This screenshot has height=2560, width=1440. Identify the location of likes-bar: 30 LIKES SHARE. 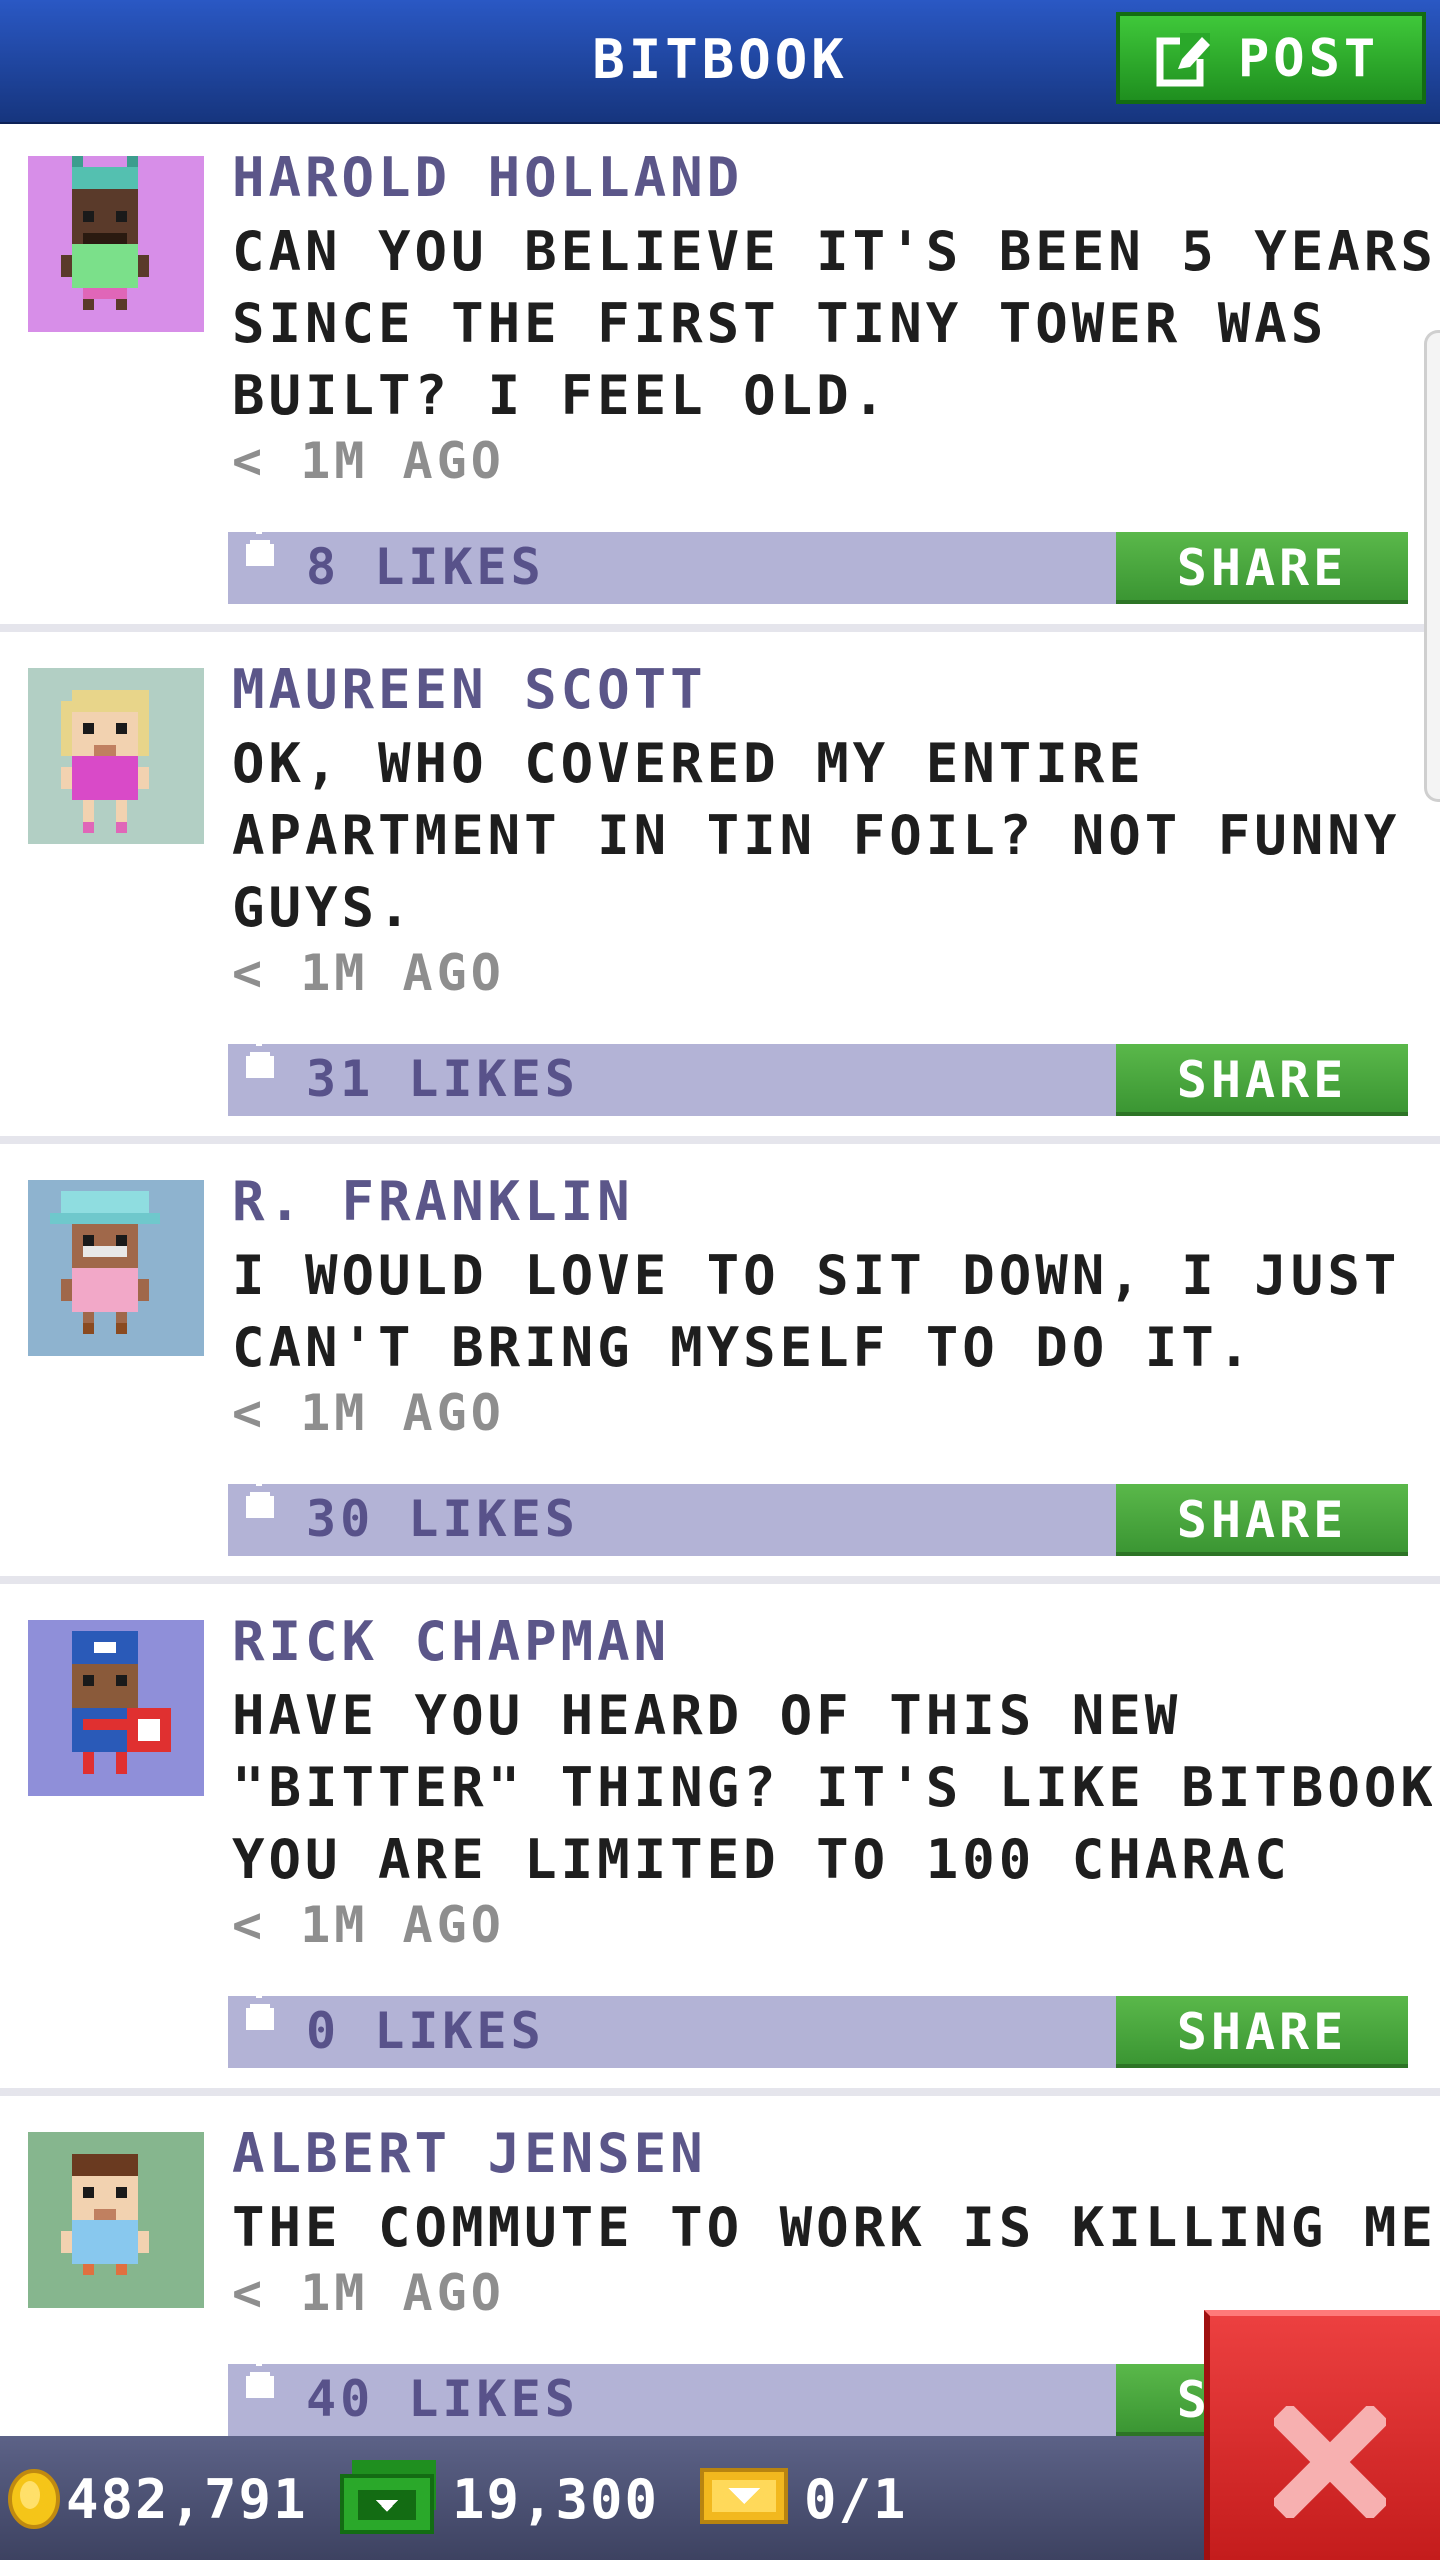
(818, 1514).